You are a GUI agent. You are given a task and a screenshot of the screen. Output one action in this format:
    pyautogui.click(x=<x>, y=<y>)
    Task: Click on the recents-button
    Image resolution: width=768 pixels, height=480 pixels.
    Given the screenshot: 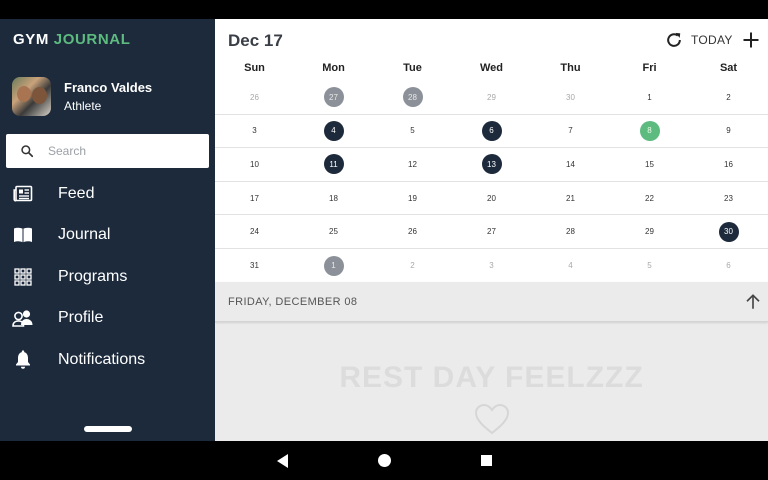 What is the action you would take?
    pyautogui.click(x=486, y=460)
    